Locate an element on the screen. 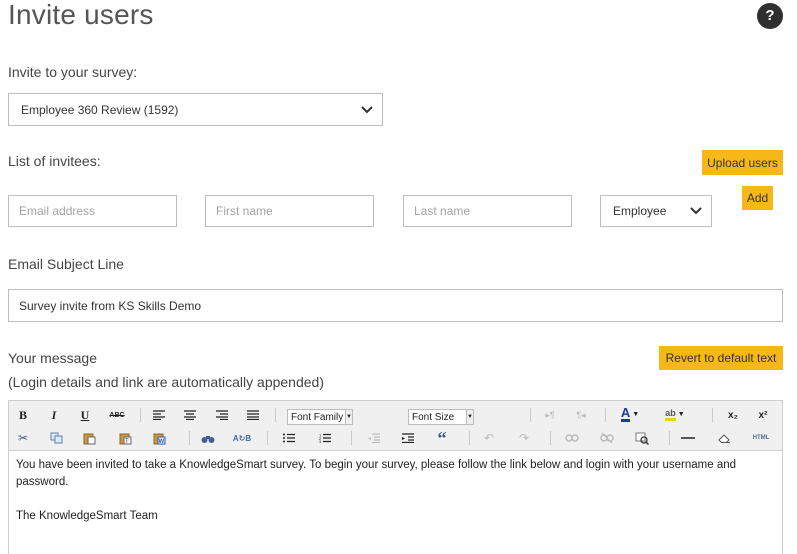 The image size is (797, 554). align-justify-icon is located at coordinates (253, 415).